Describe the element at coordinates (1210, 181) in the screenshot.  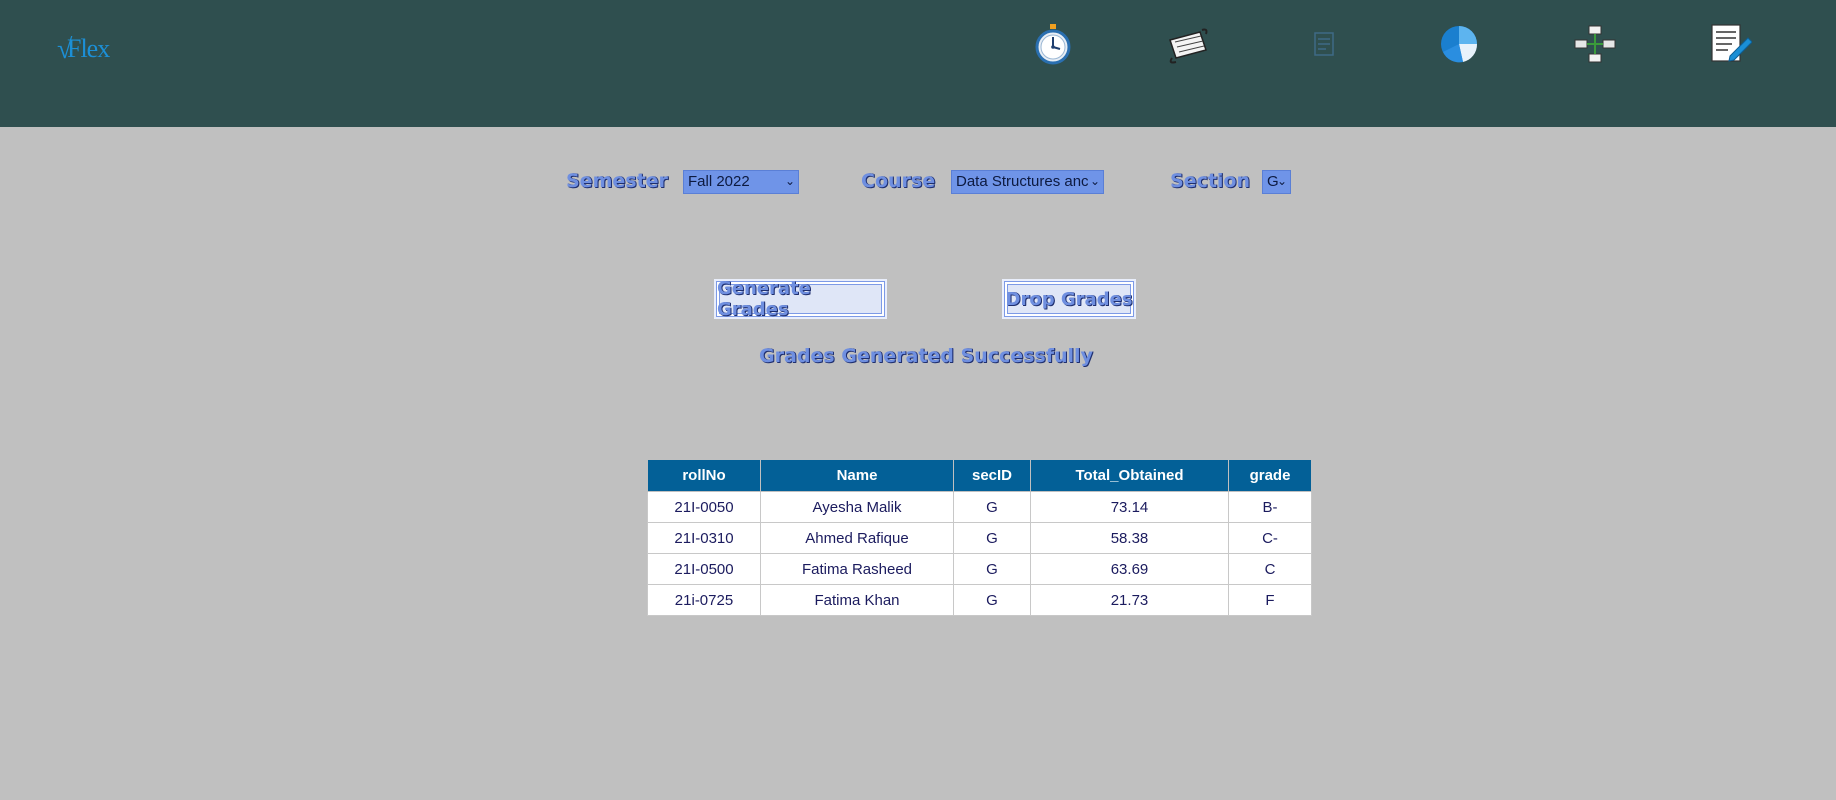
I see `section-label: Section` at that location.